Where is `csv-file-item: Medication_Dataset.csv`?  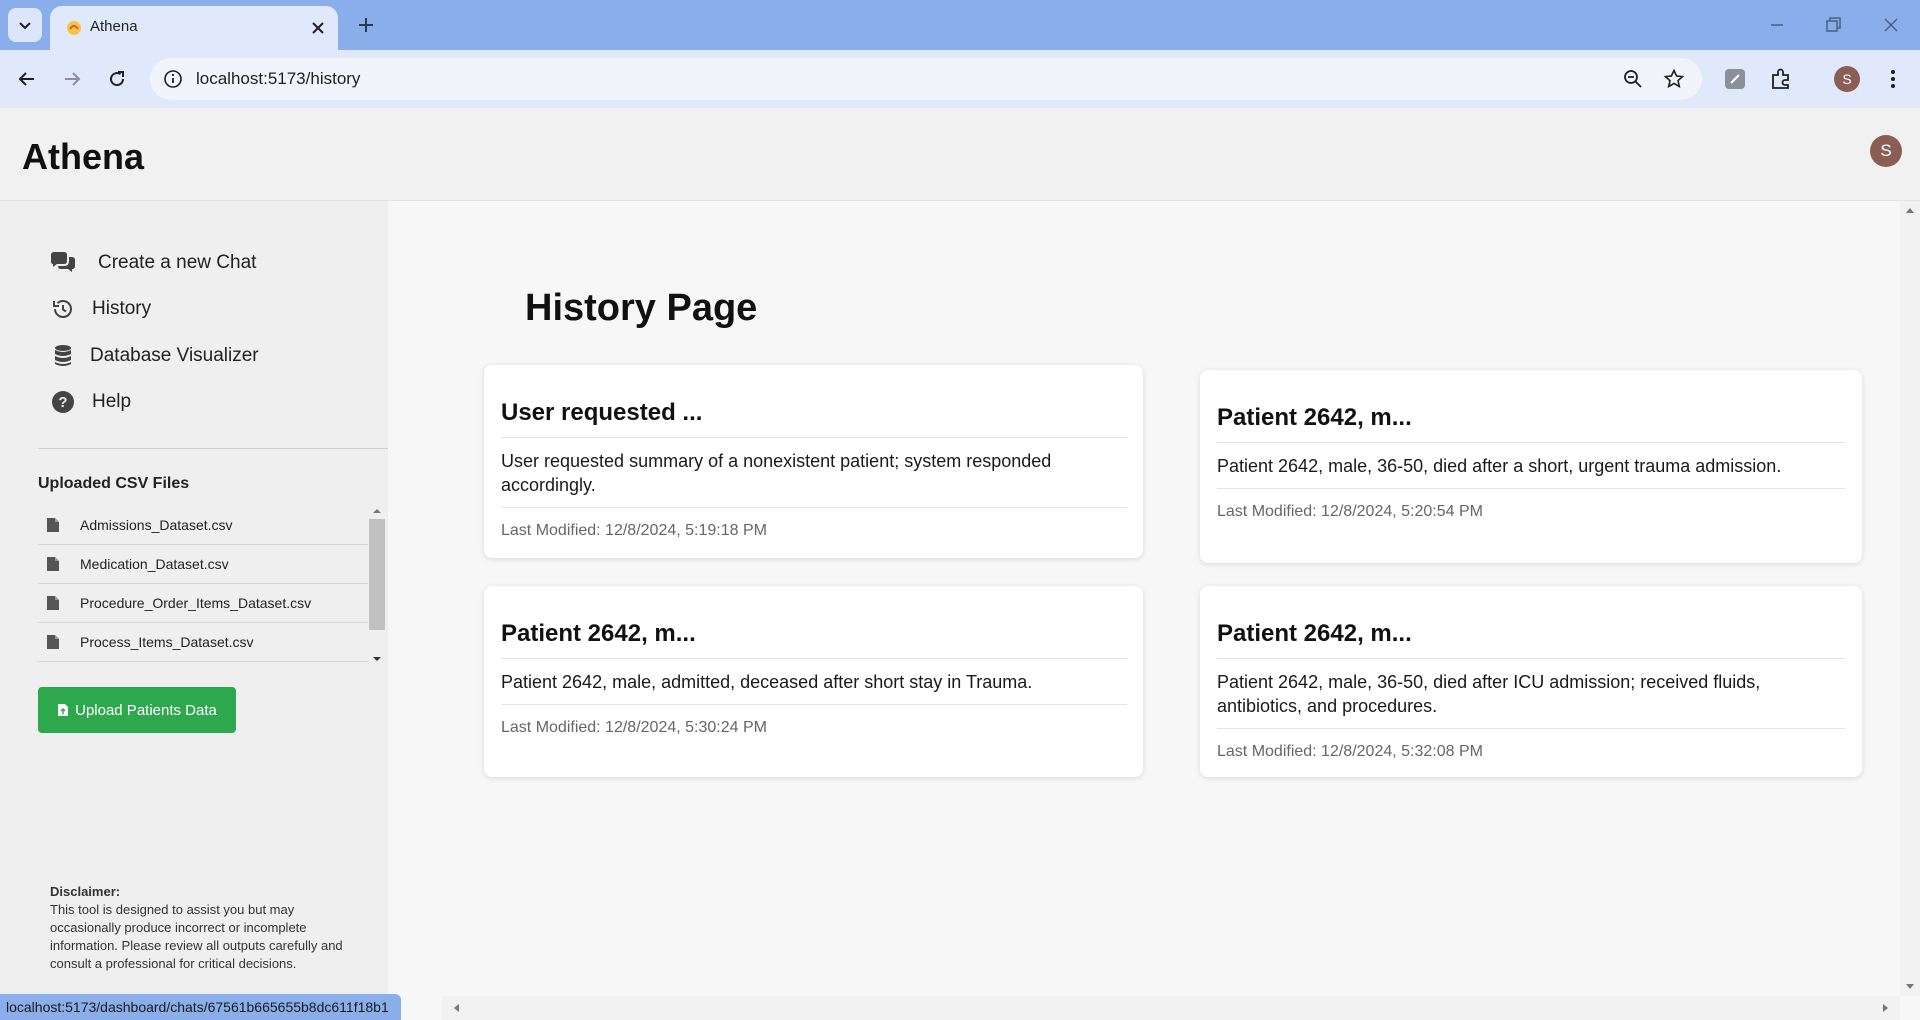 csv-file-item: Medication_Dataset.csv is located at coordinates (203, 564).